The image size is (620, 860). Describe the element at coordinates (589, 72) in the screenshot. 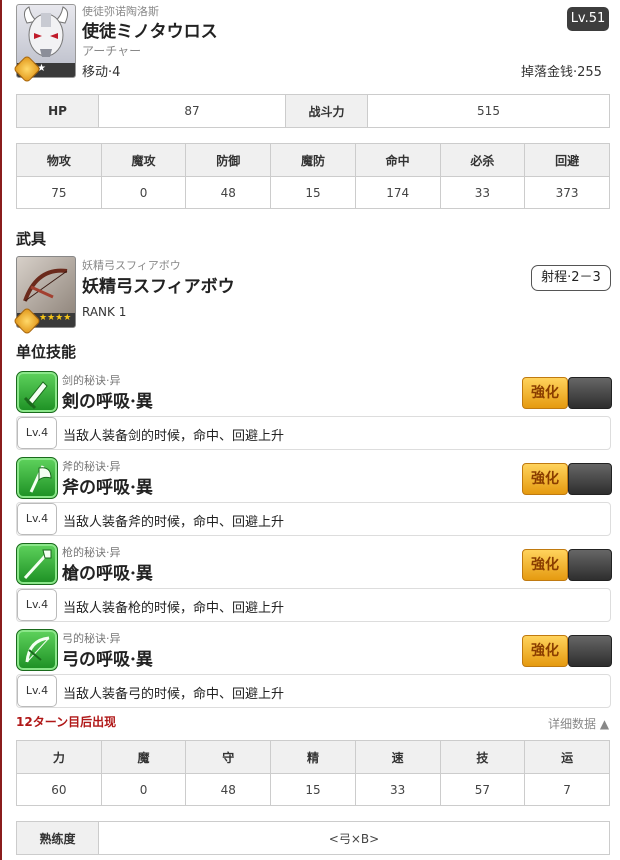

I see `drop-value: 255` at that location.